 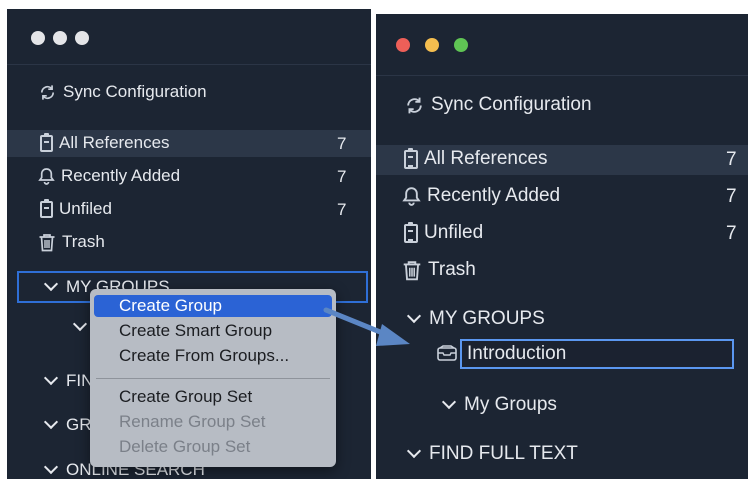 I want to click on my-groups-header: MY GROUPS, so click(x=475, y=319).